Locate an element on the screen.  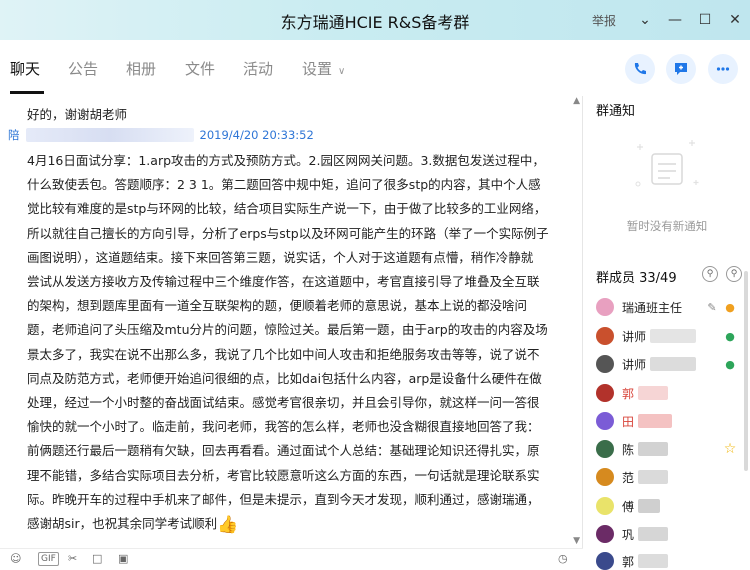
member-count-title: 群成员 33/49 is located at coordinates (636, 278).